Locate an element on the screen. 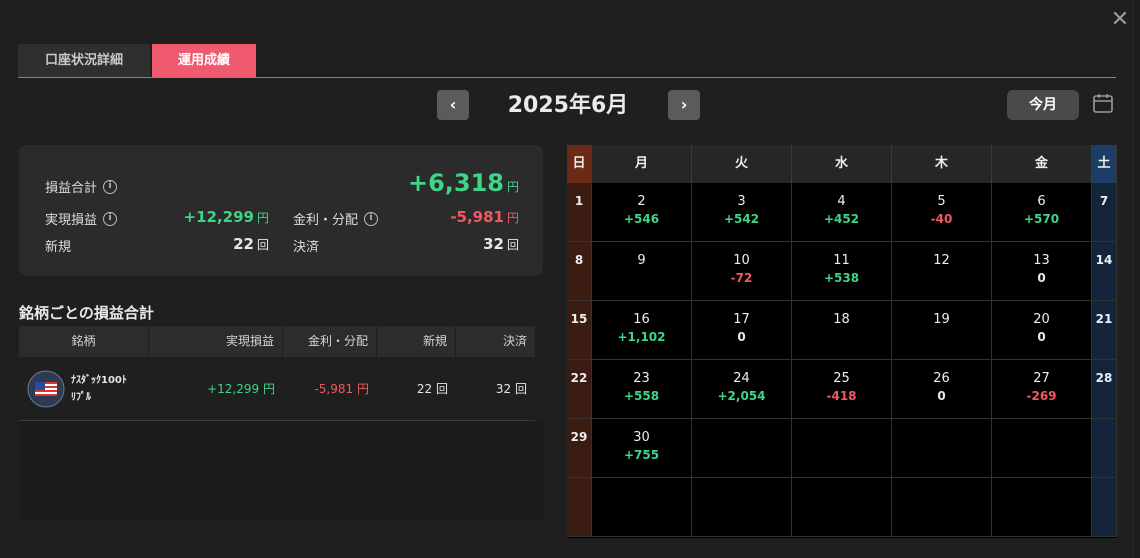  calendar-day-cell: 3 +542 is located at coordinates (742, 212).